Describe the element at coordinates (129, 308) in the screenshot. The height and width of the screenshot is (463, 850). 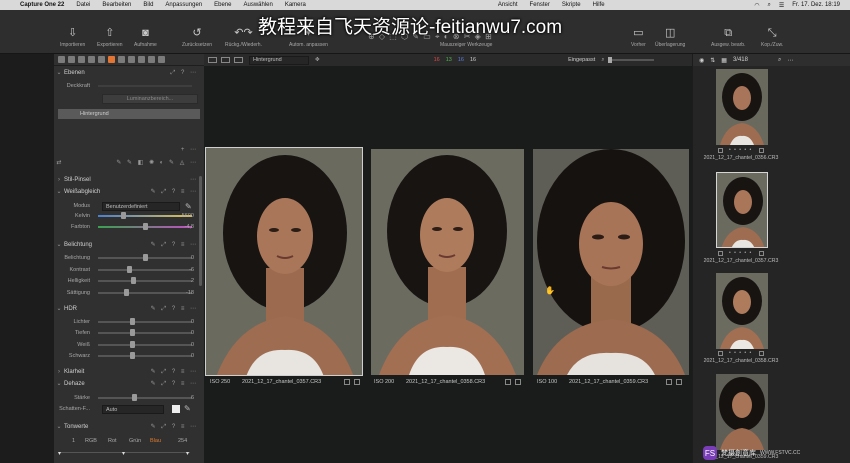
I see `section-hdr: ⌄ HDR ✎ ⤢ ? ≡ ⋯` at that location.